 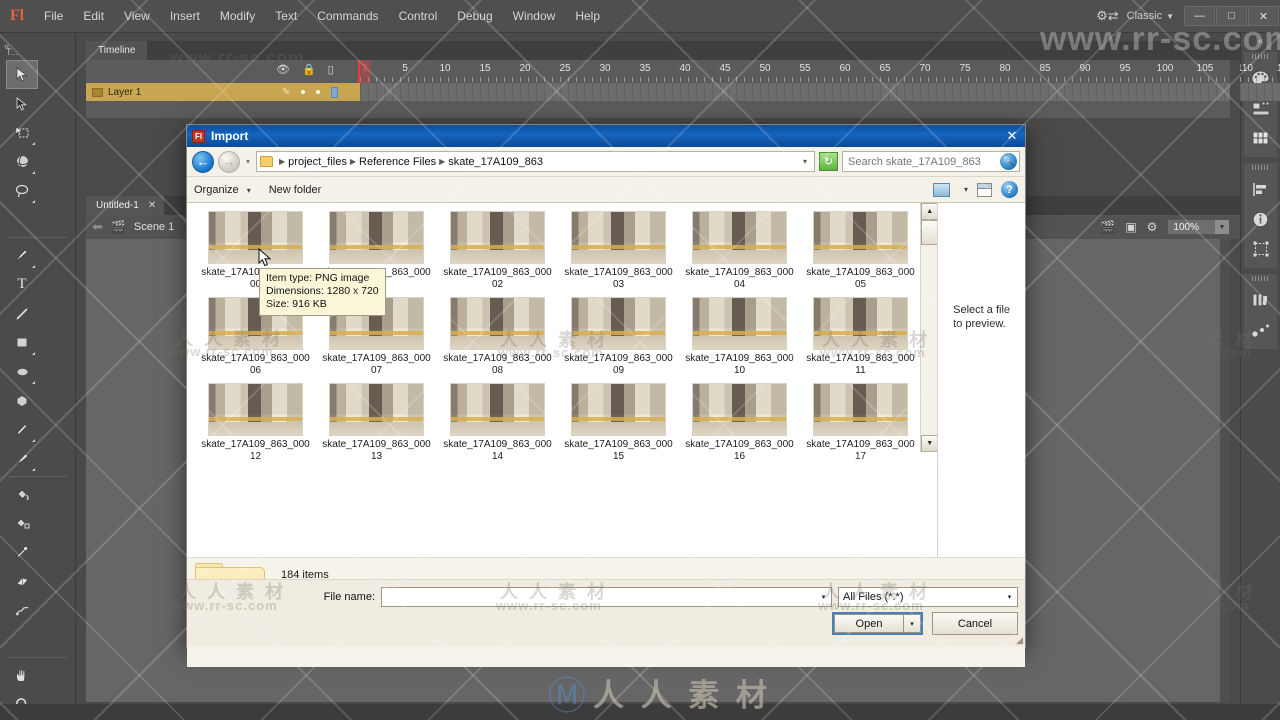 I want to click on tools-panel: T... T, so click(x=38, y=376).